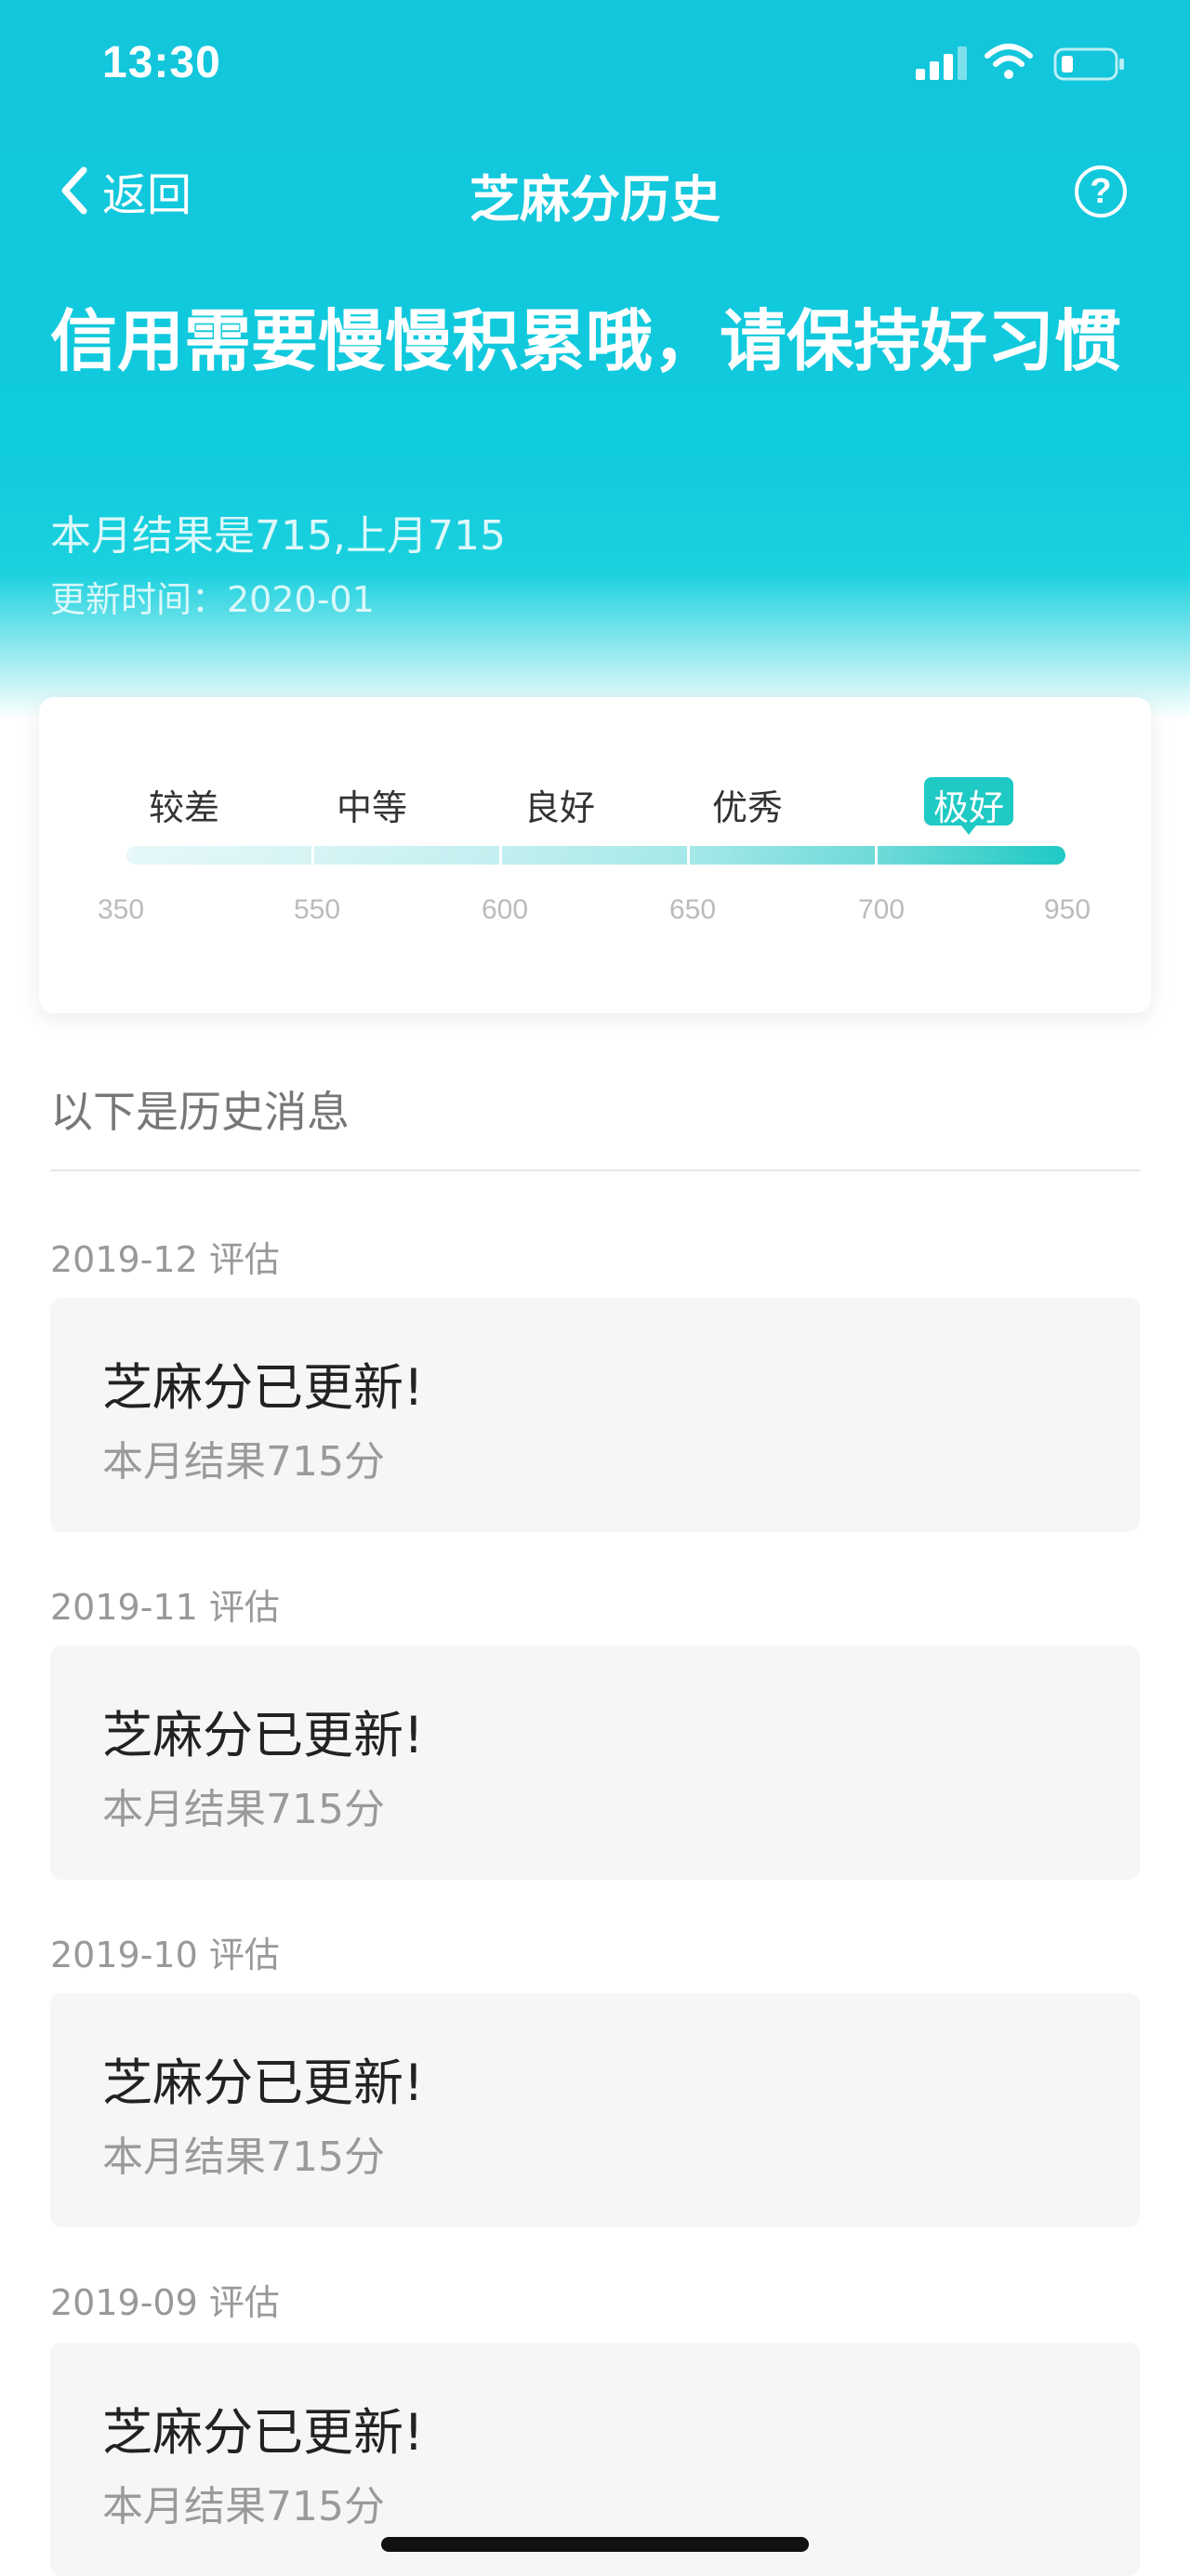 This screenshot has height=2576, width=1190. I want to click on level-poor: 较差, so click(183, 807).